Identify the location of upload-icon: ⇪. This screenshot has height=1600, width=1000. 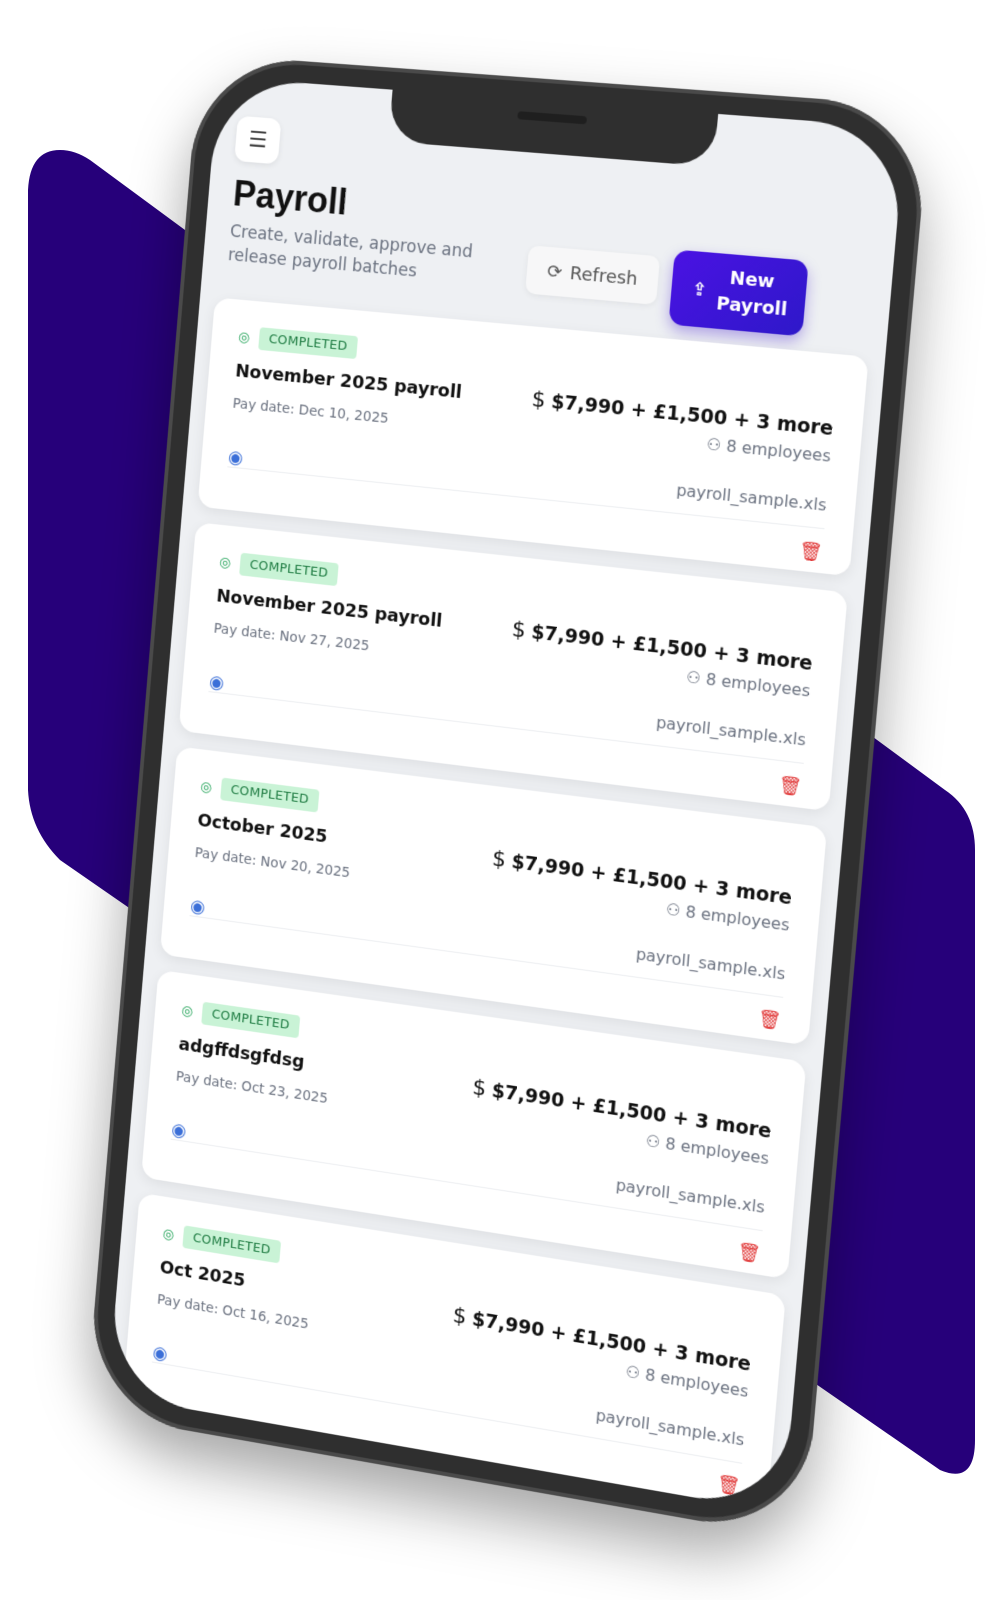
(699, 289).